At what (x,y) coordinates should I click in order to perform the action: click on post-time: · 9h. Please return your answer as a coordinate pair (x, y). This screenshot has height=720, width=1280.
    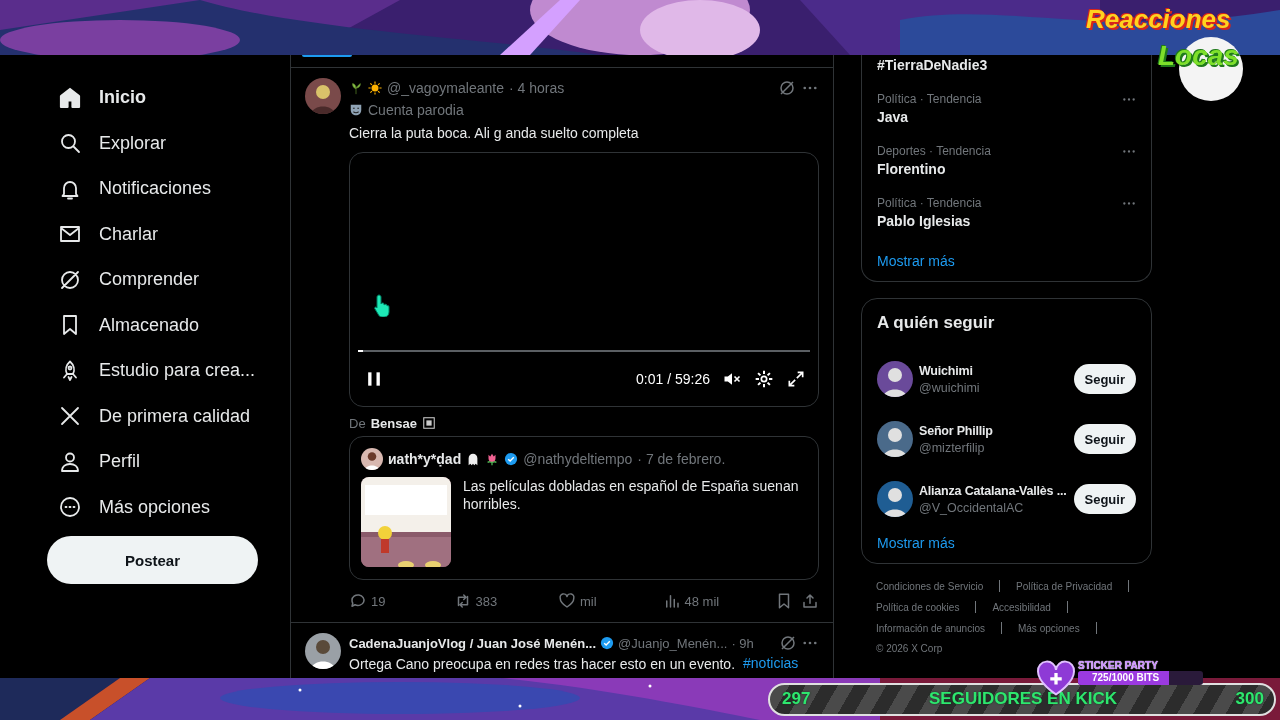
    Looking at the image, I should click on (742, 643).